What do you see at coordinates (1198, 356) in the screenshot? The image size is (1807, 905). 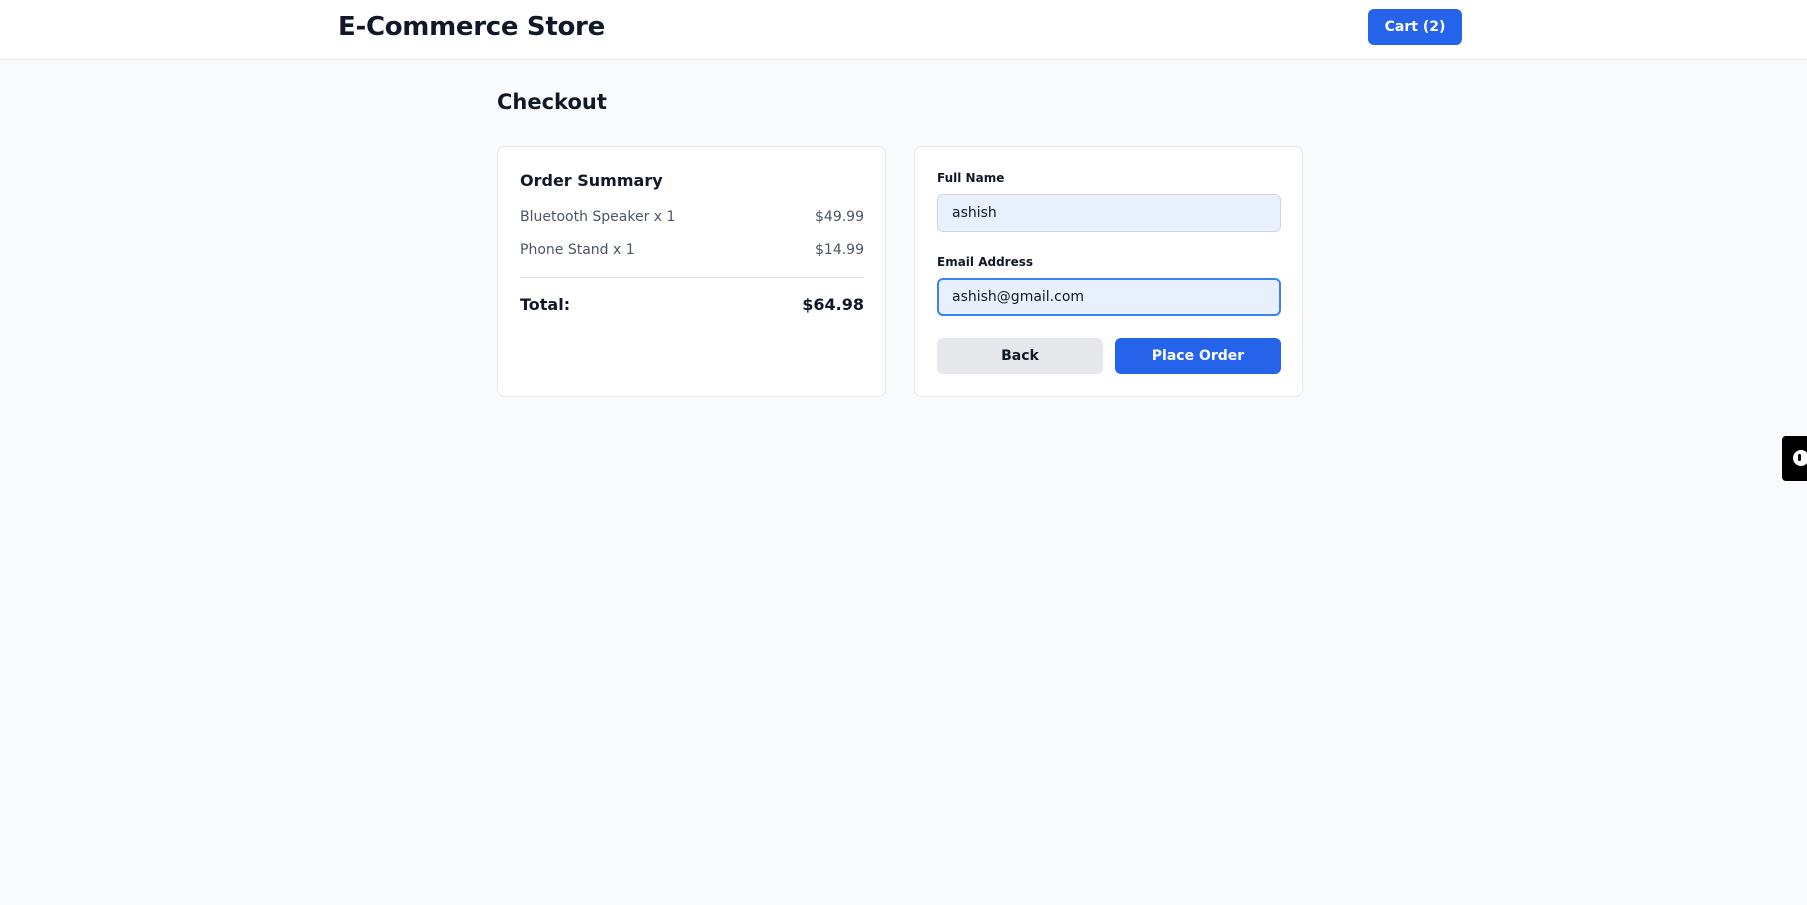 I see `place-order-button: Place Order` at bounding box center [1198, 356].